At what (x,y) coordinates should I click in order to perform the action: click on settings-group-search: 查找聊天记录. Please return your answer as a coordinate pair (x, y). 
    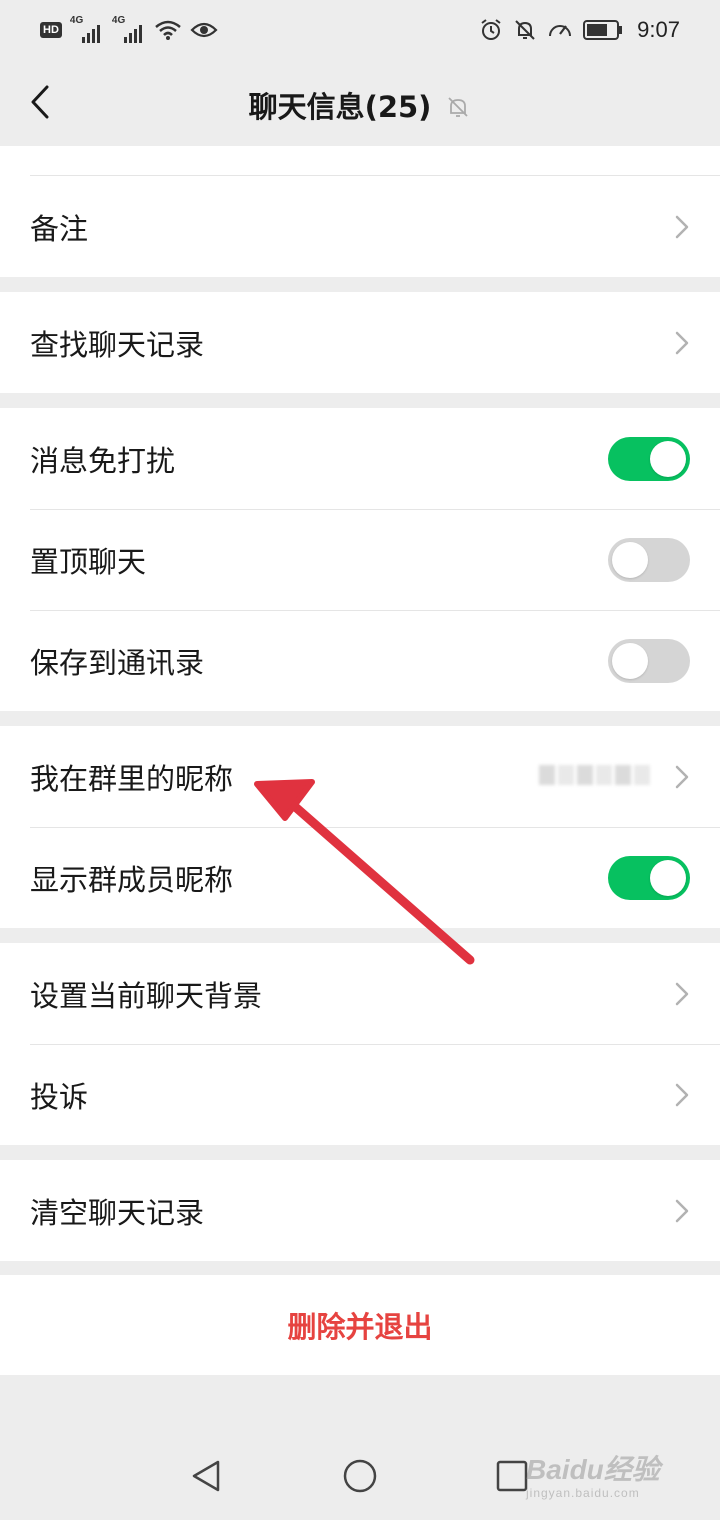
    Looking at the image, I should click on (360, 342).